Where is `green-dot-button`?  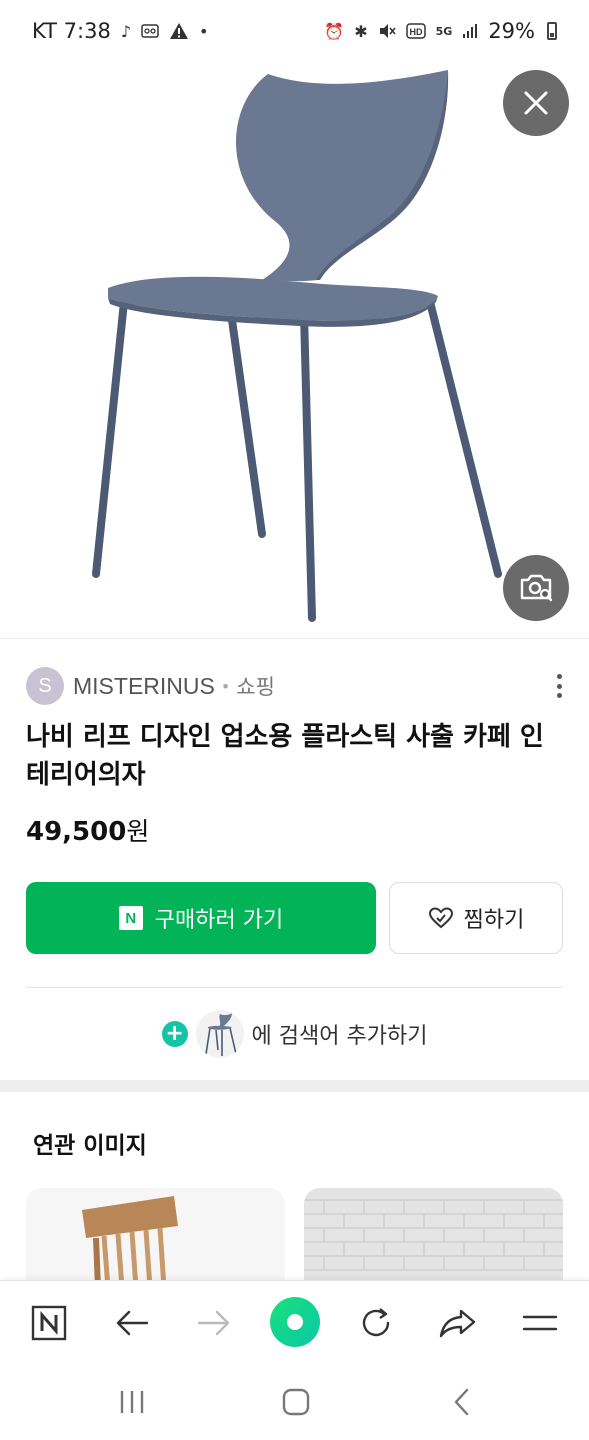
green-dot-button is located at coordinates (295, 1322).